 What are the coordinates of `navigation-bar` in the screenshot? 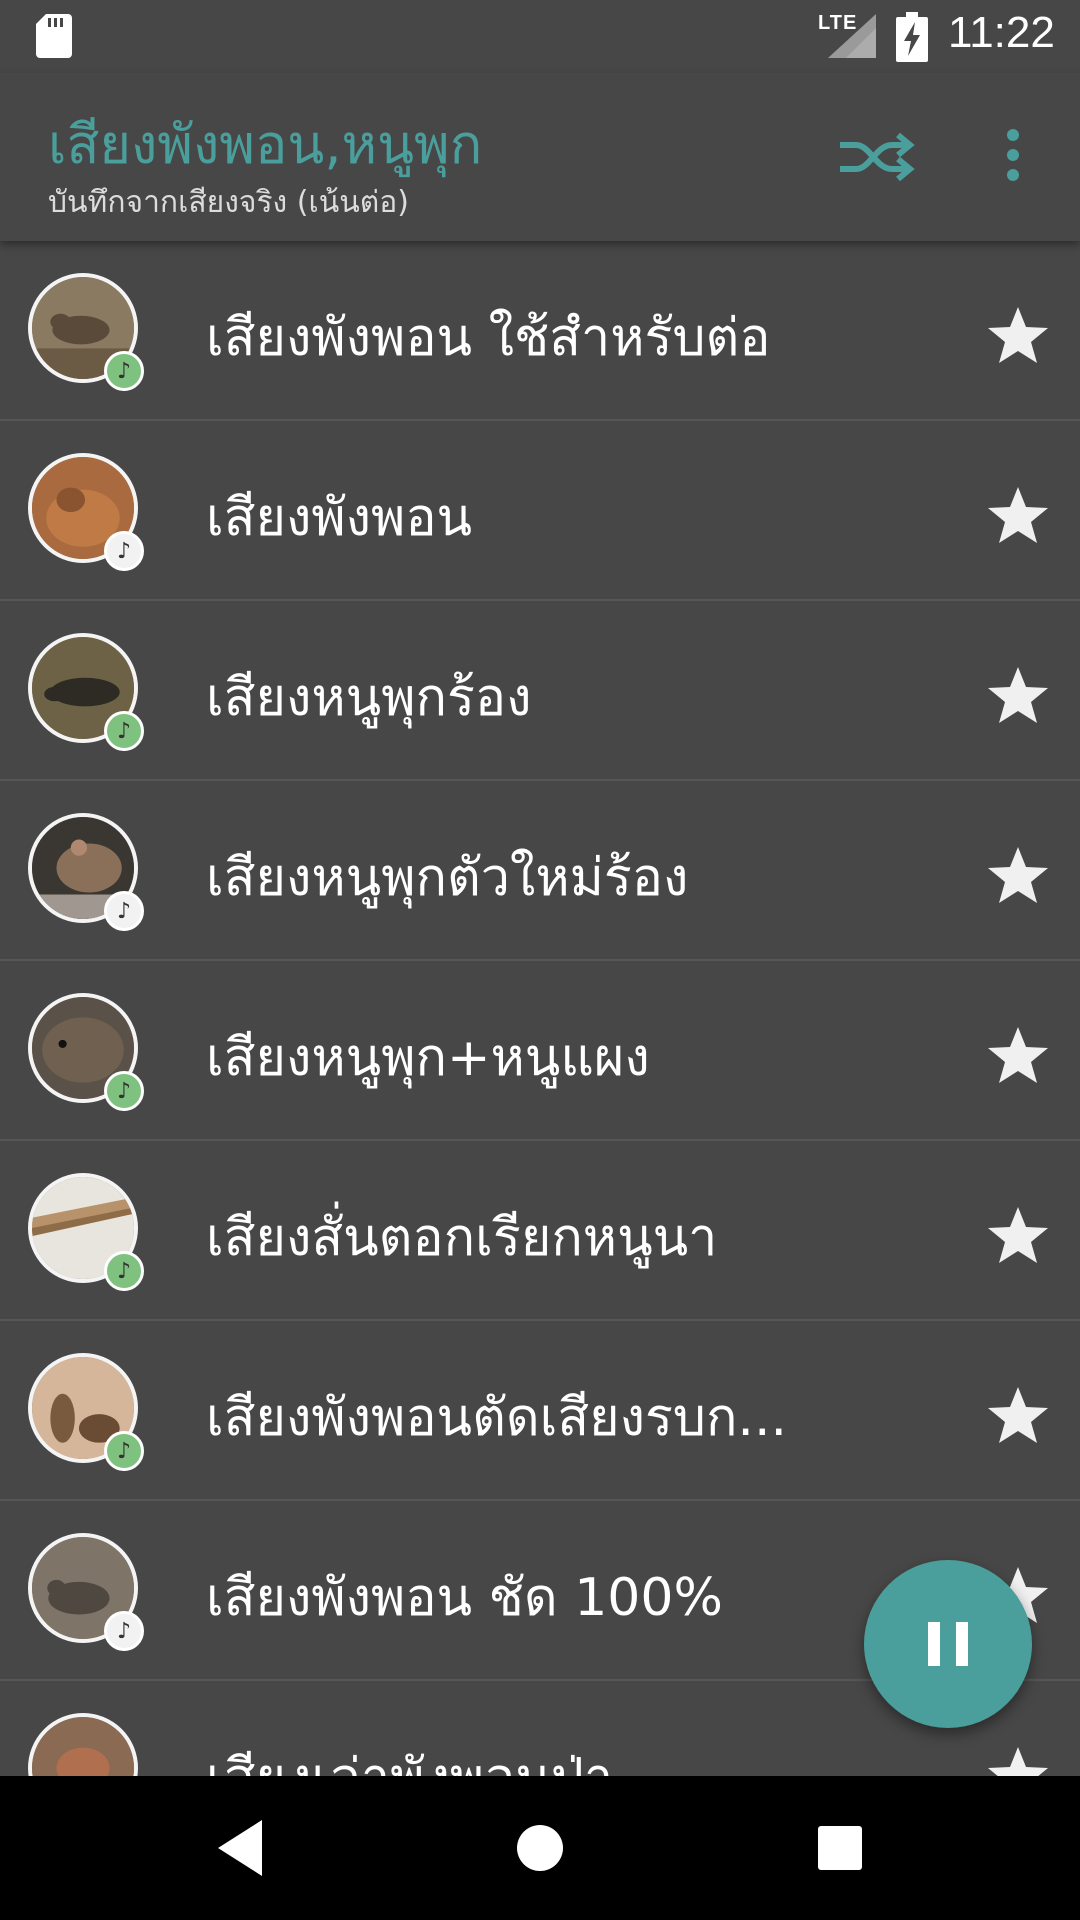 It's located at (540, 1848).